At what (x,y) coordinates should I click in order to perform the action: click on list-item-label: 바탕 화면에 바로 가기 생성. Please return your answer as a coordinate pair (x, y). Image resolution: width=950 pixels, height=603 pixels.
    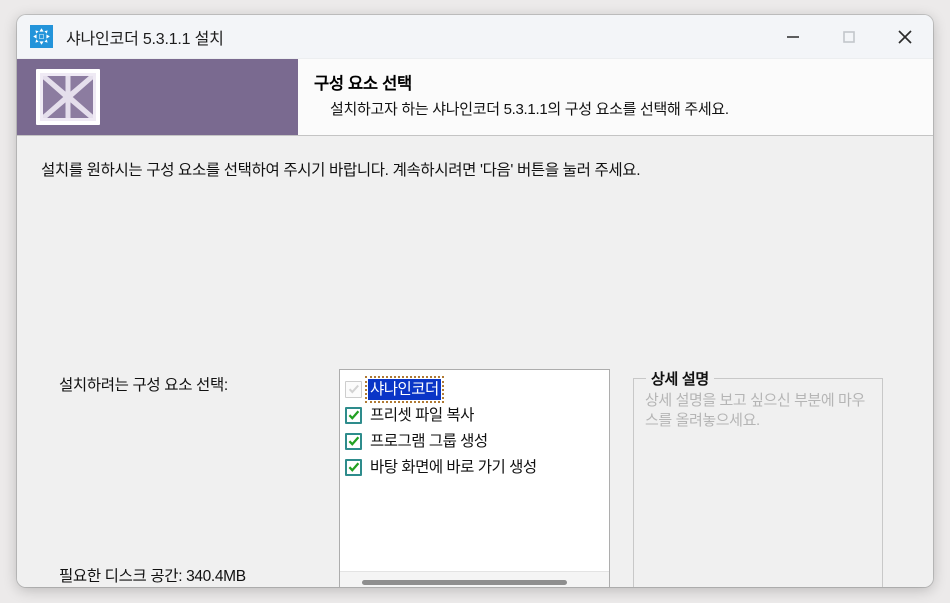
    Looking at the image, I should click on (453, 467).